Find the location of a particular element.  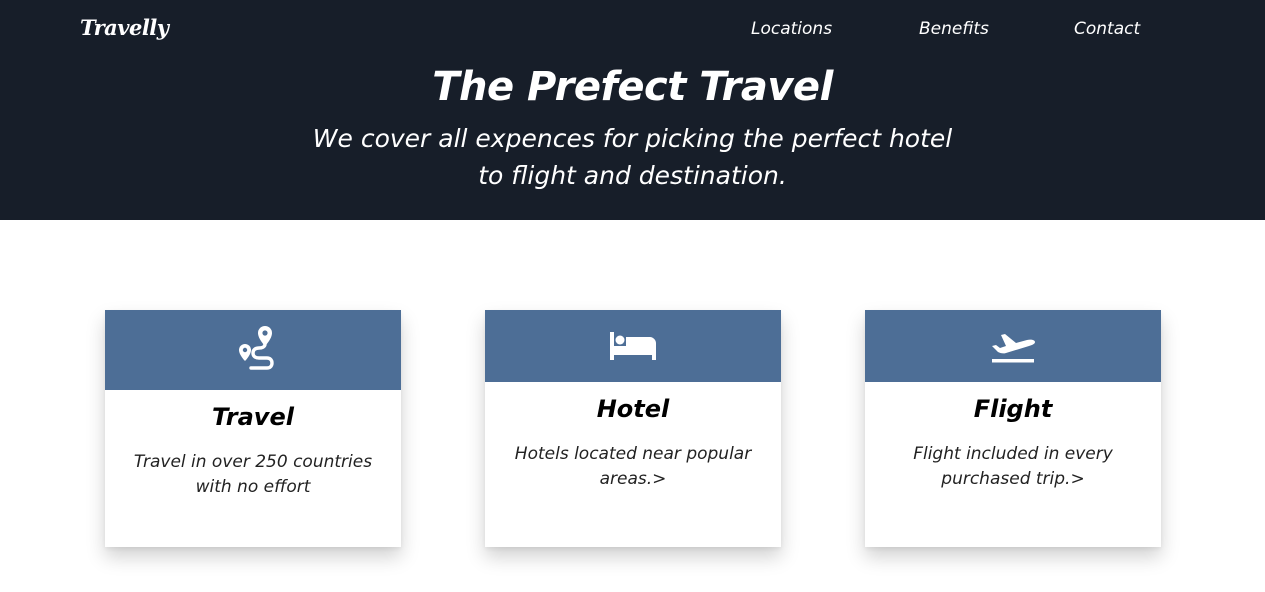

card-title: Travel is located at coordinates (253, 417).